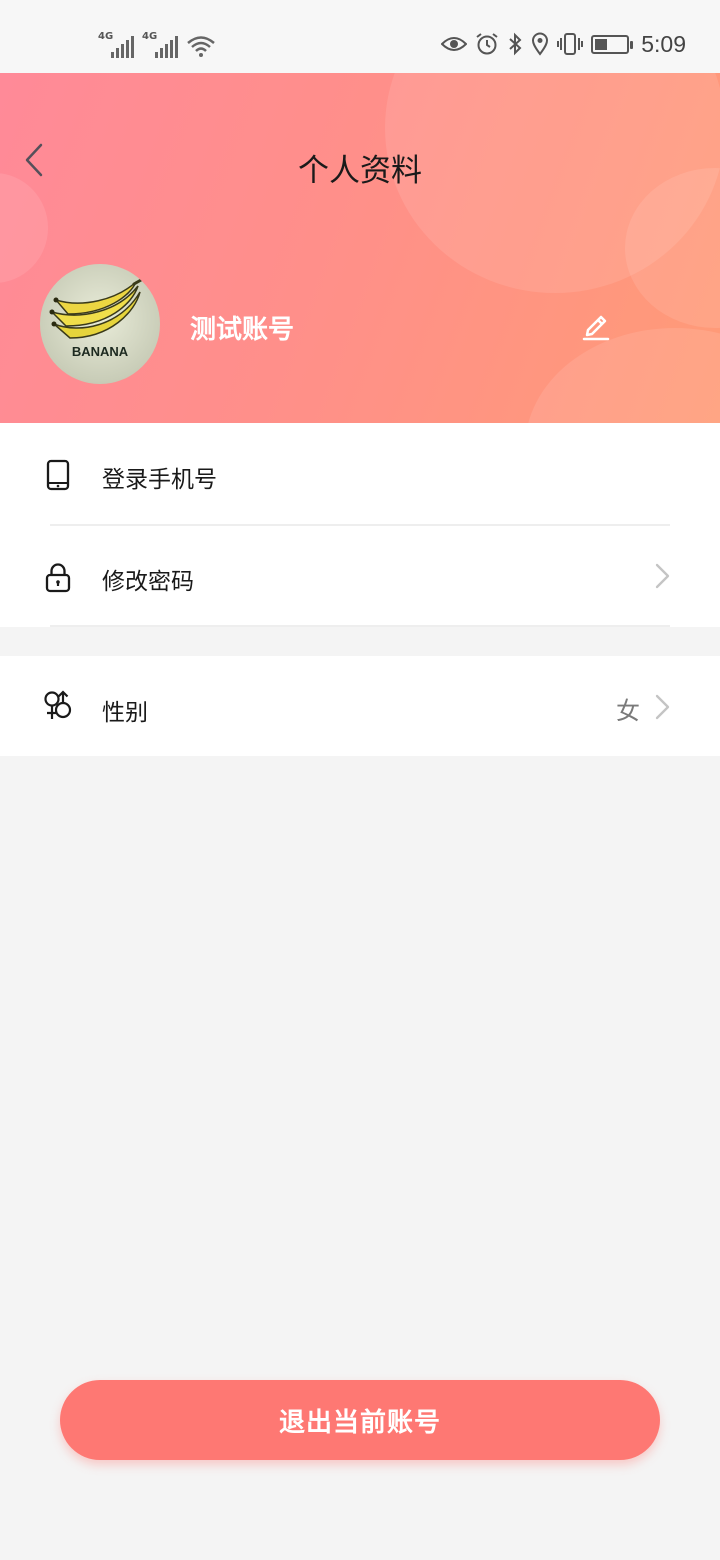 The height and width of the screenshot is (1560, 720). What do you see at coordinates (360, 36) in the screenshot?
I see `status-bar: 4G 4G 5:09` at bounding box center [360, 36].